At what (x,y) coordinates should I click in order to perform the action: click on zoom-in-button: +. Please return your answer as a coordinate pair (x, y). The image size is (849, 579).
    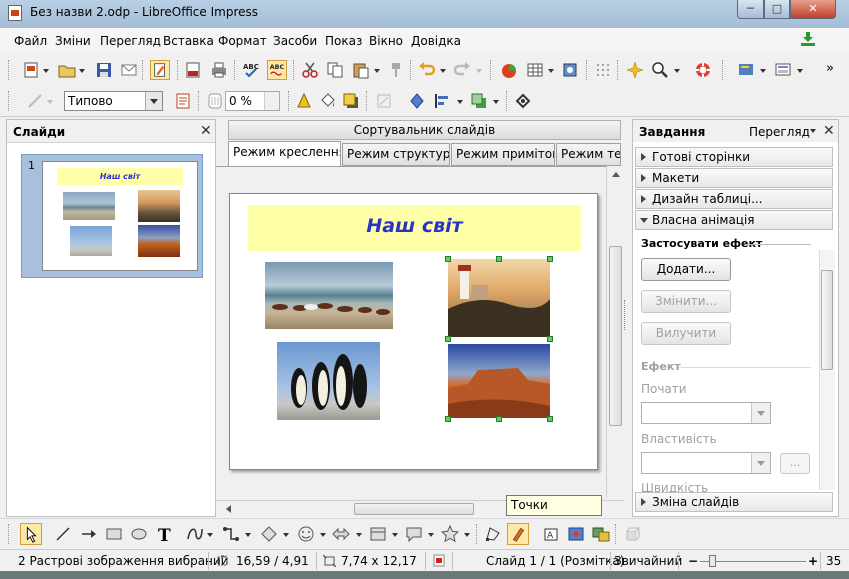
    Looking at the image, I should click on (813, 561).